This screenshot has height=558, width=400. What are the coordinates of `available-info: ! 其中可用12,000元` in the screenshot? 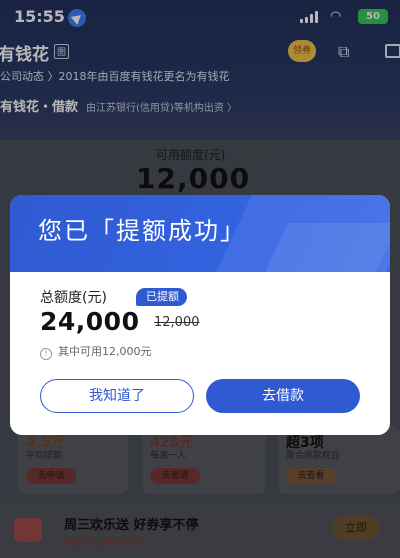 It's located at (96, 351).